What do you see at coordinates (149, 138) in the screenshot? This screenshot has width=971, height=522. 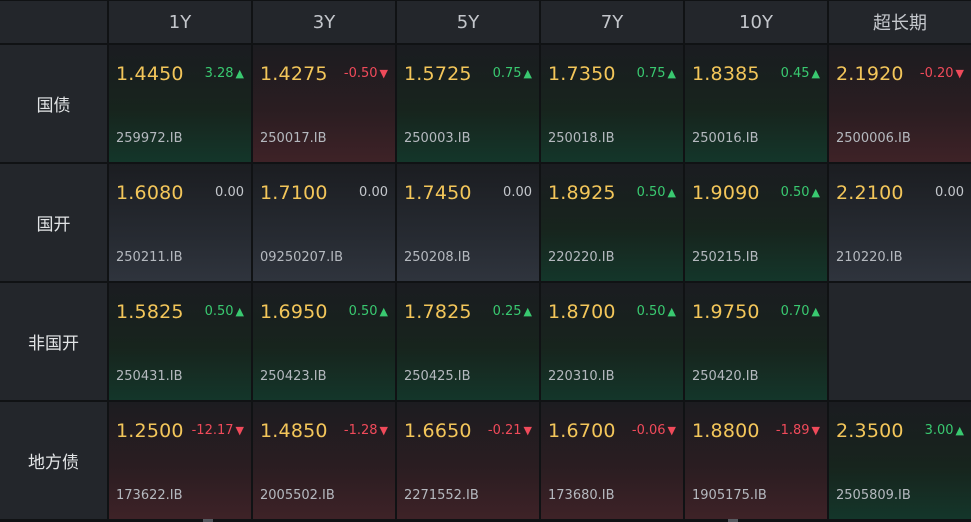 I see `bond-code: 259972.IB` at bounding box center [149, 138].